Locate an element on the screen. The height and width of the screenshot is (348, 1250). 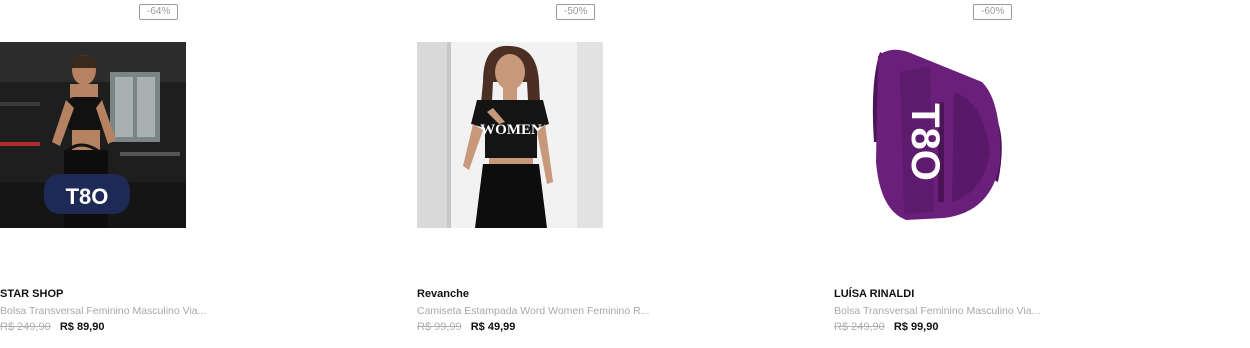
shirt-print: WOMEN is located at coordinates (511, 130).